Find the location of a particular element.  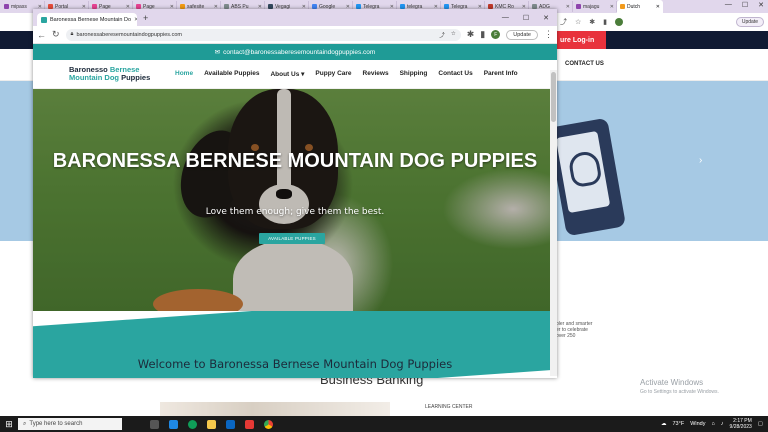

app-icon is located at coordinates (249, 424).